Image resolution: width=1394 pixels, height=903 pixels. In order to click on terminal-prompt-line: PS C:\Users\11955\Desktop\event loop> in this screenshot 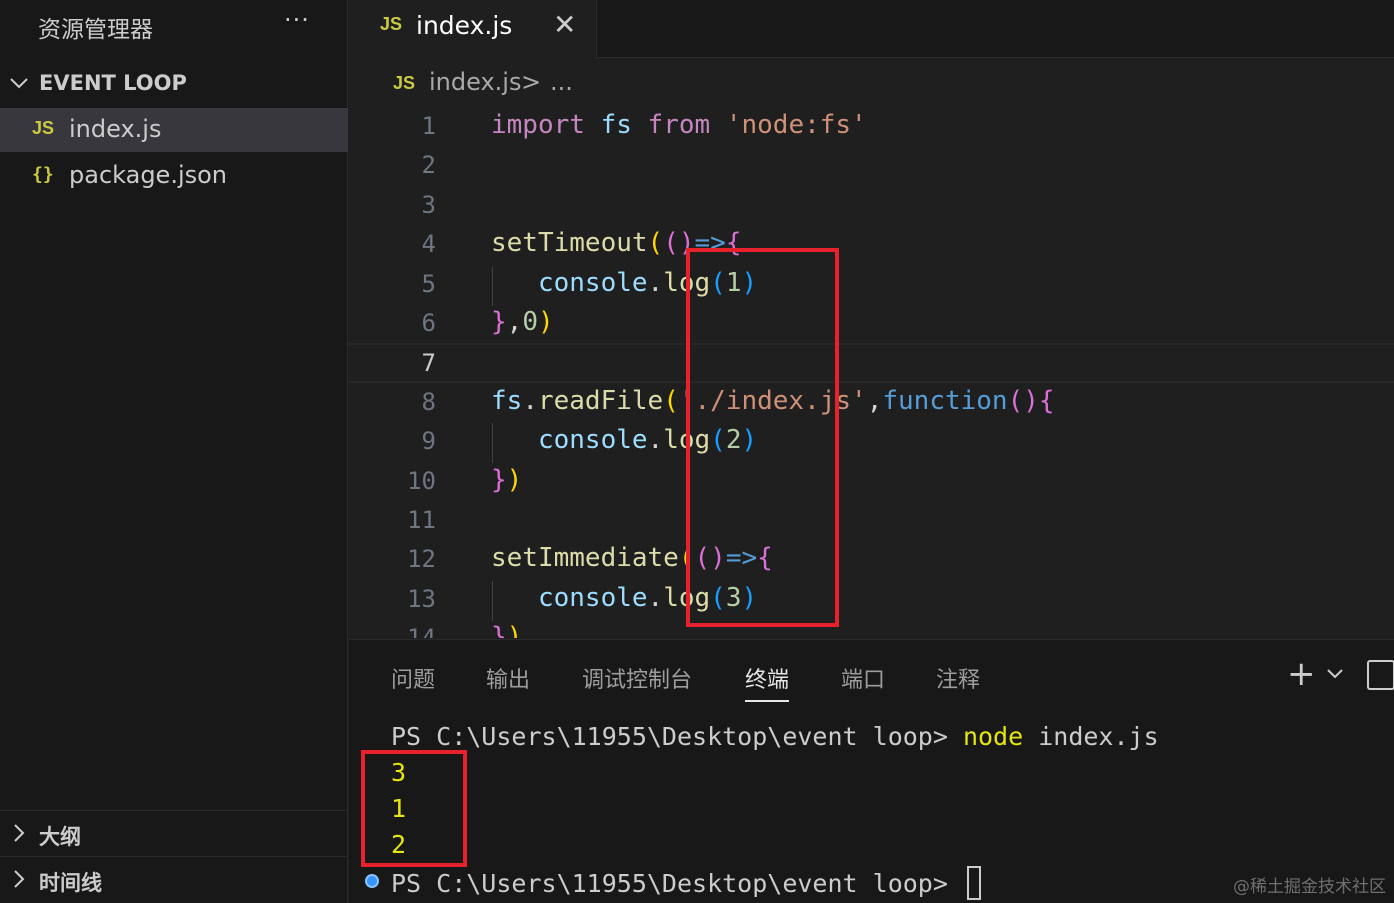, I will do `click(686, 883)`.